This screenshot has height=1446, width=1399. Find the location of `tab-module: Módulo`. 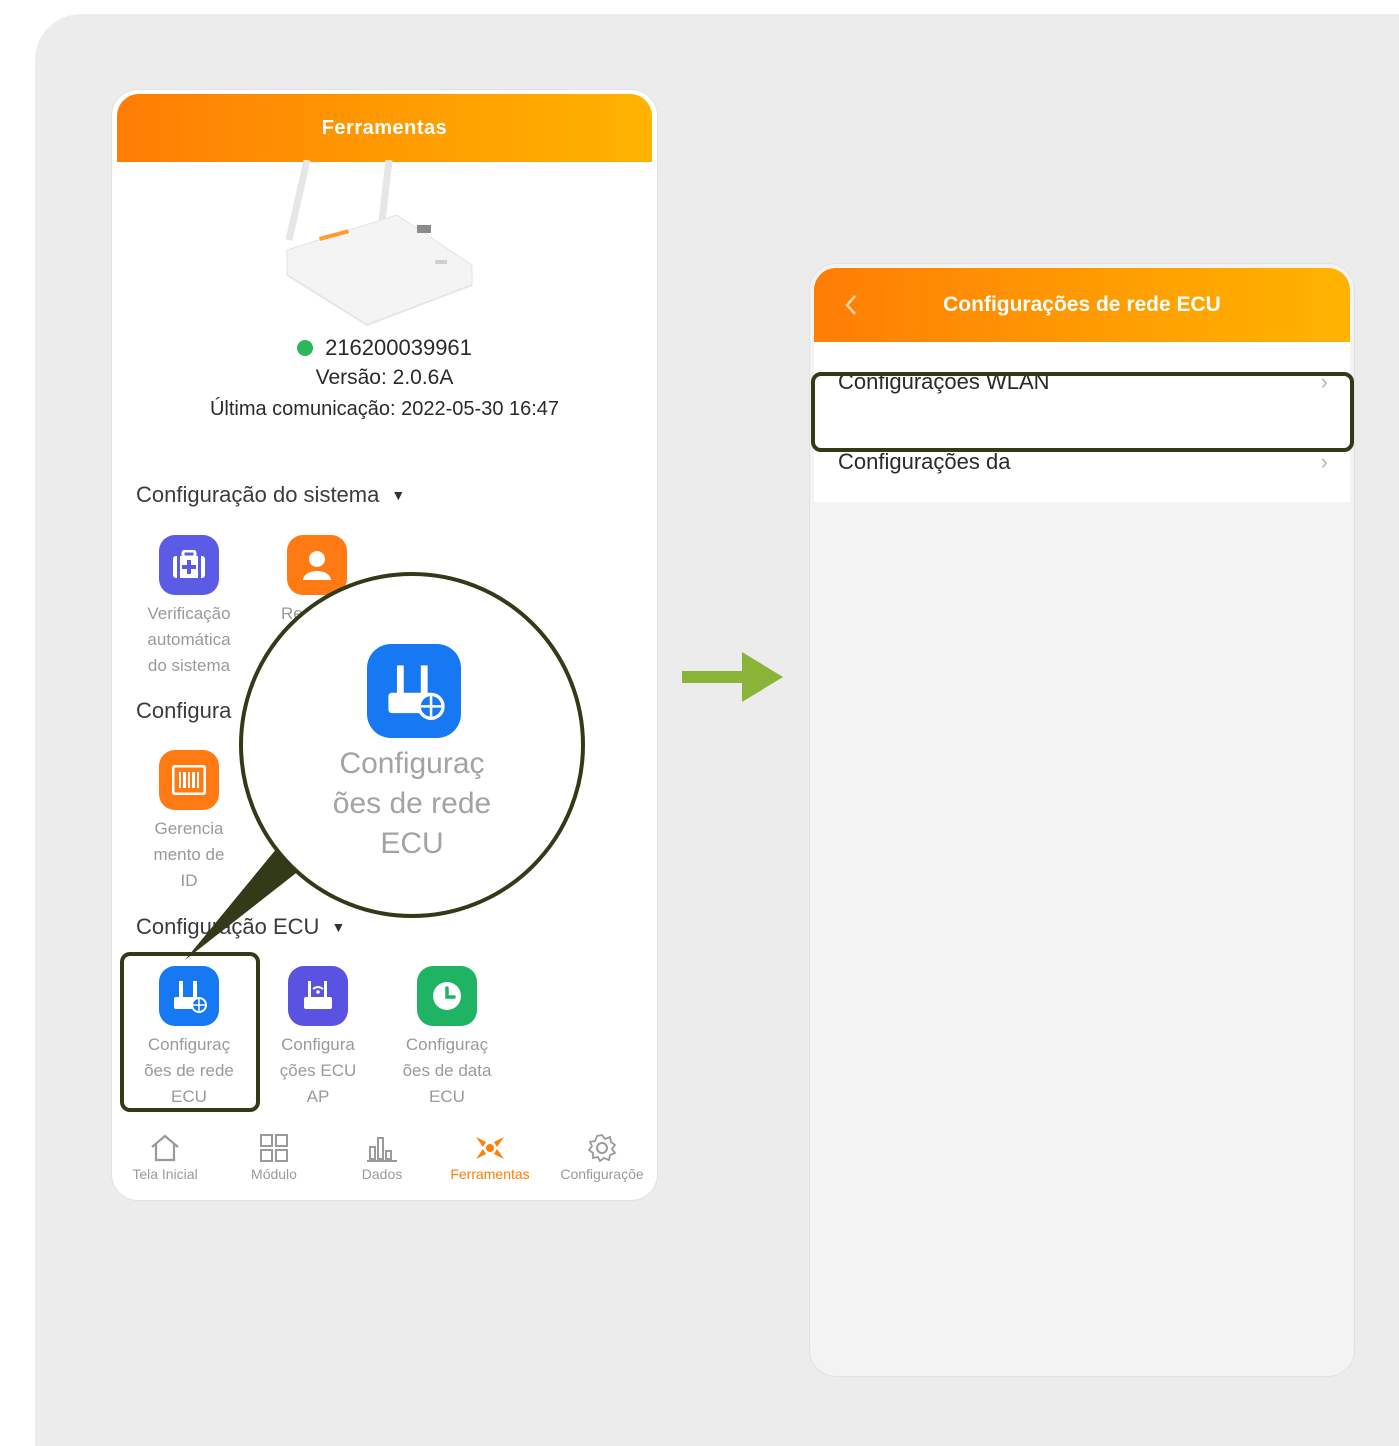

tab-module: Módulo is located at coordinates (274, 1156).